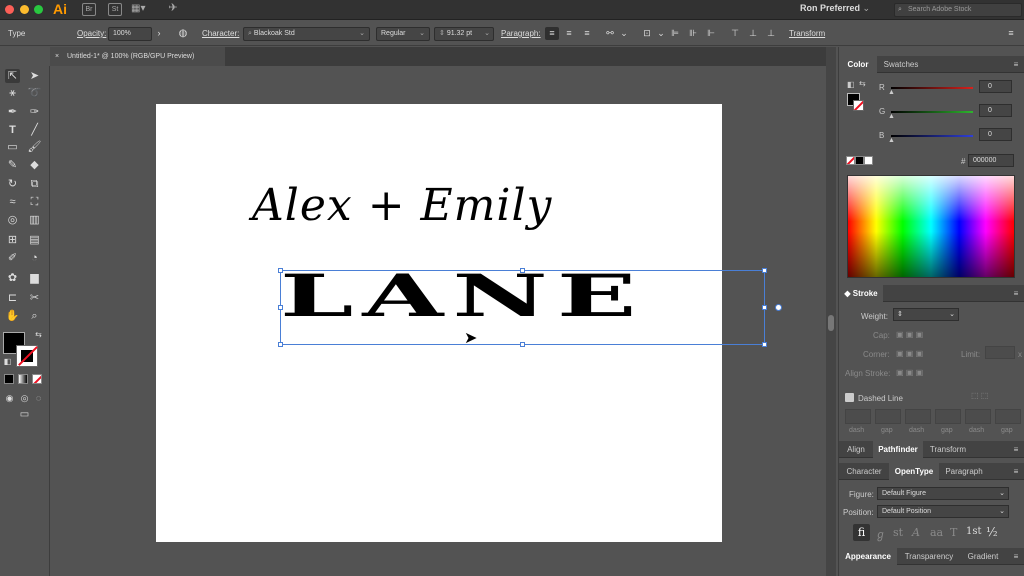  Describe the element at coordinates (831, 311) in the screenshot. I see `vertical-scrollbar` at that location.